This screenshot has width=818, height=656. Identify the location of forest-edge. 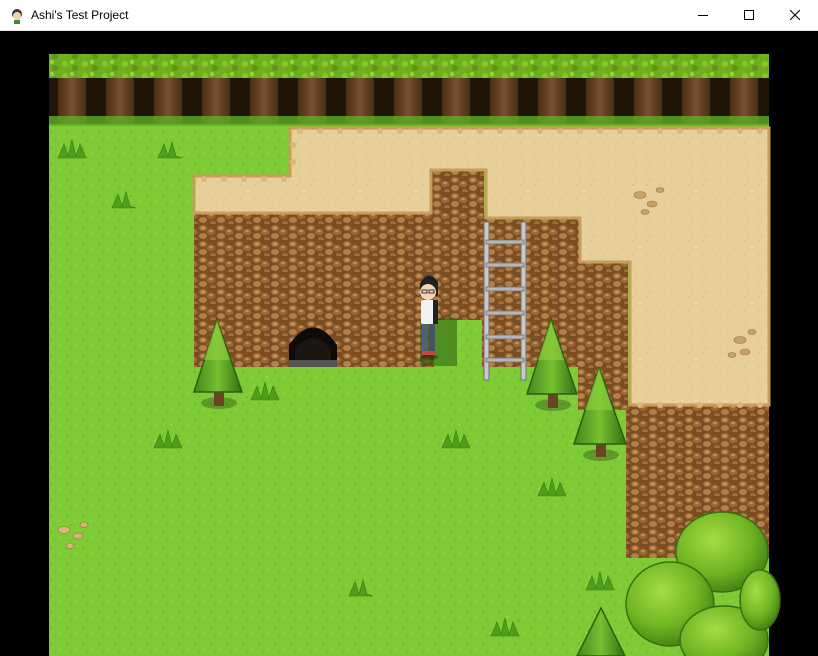
(409, 90).